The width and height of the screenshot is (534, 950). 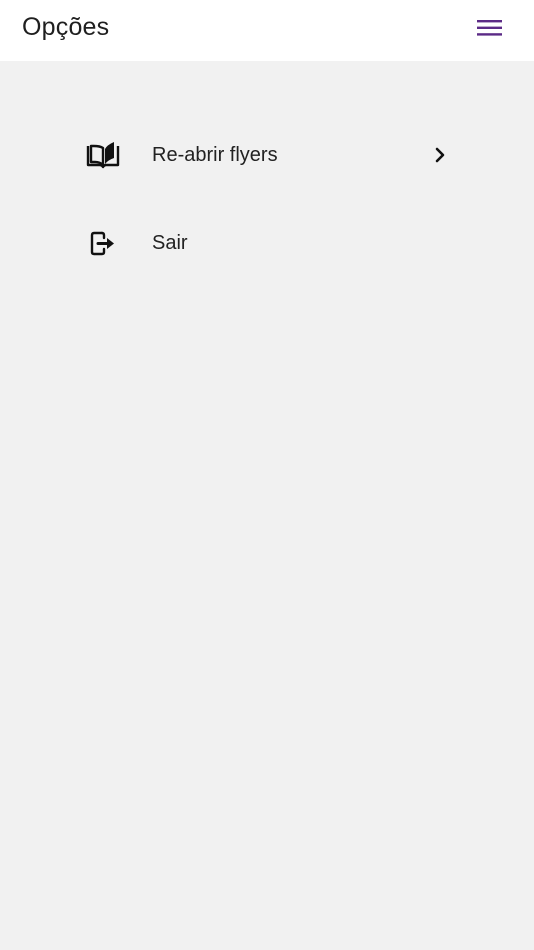 What do you see at coordinates (270, 243) in the screenshot?
I see `menu-item-logout: Sair` at bounding box center [270, 243].